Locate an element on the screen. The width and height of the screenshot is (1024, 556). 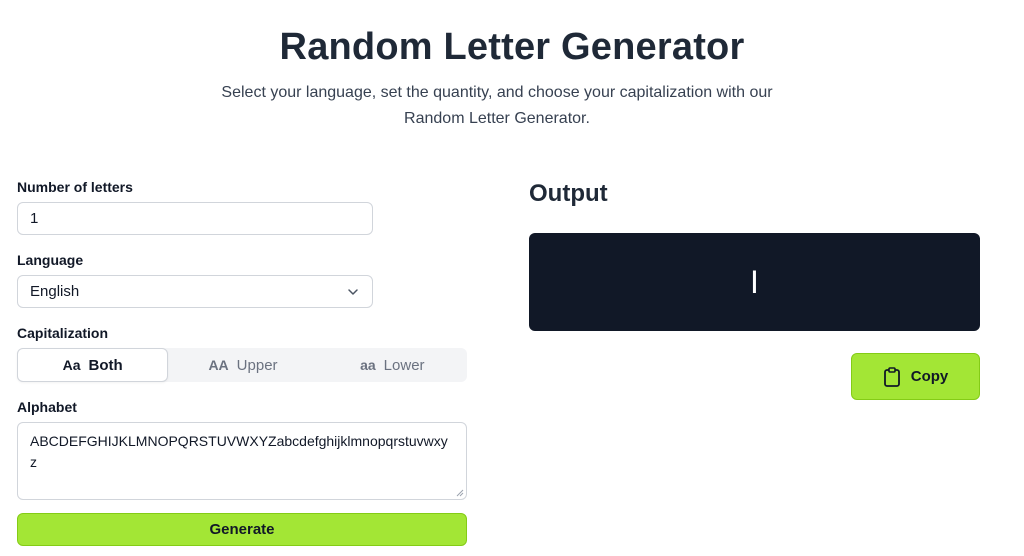
alphabet-label: Alphabet is located at coordinates (47, 407).